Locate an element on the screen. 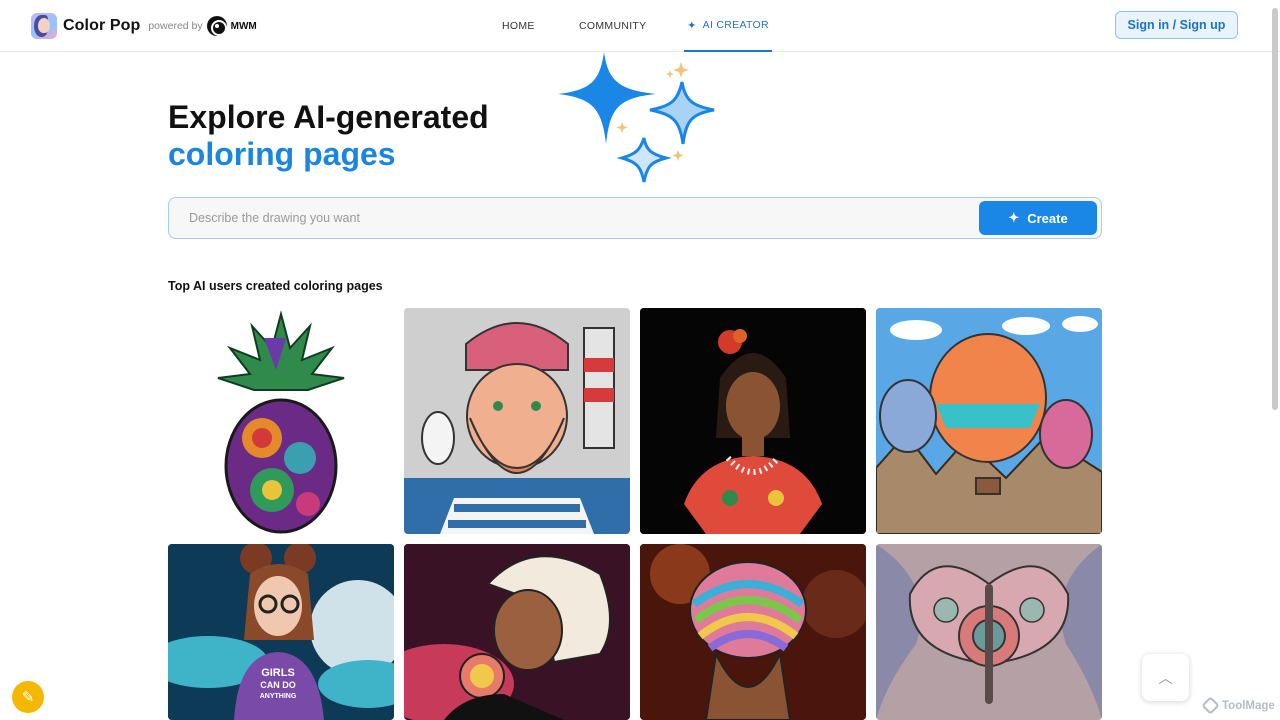 The image size is (1280, 720). prompt-input is located at coordinates (579, 218).